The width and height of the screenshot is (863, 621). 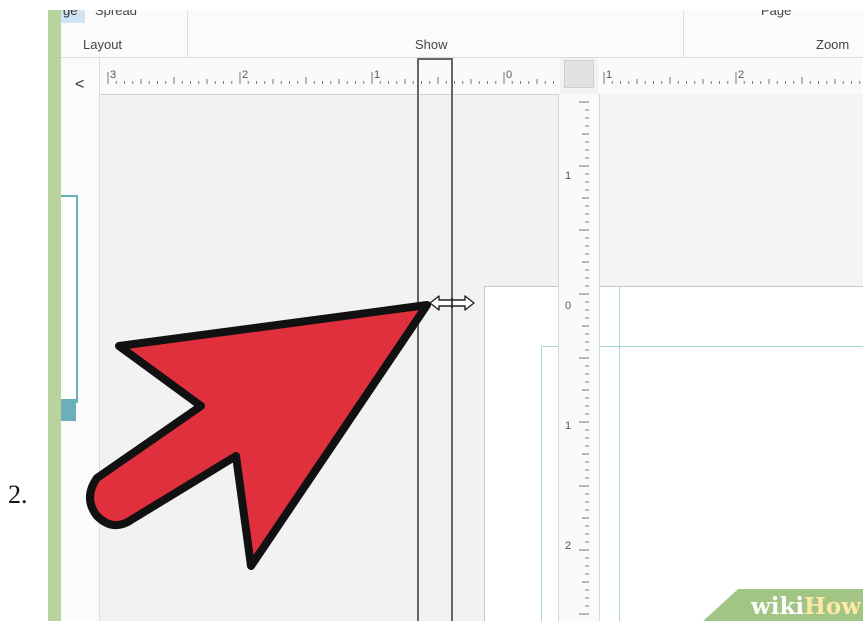 What do you see at coordinates (777, 606) in the screenshot?
I see `watermark-text-wiki: wiki` at bounding box center [777, 606].